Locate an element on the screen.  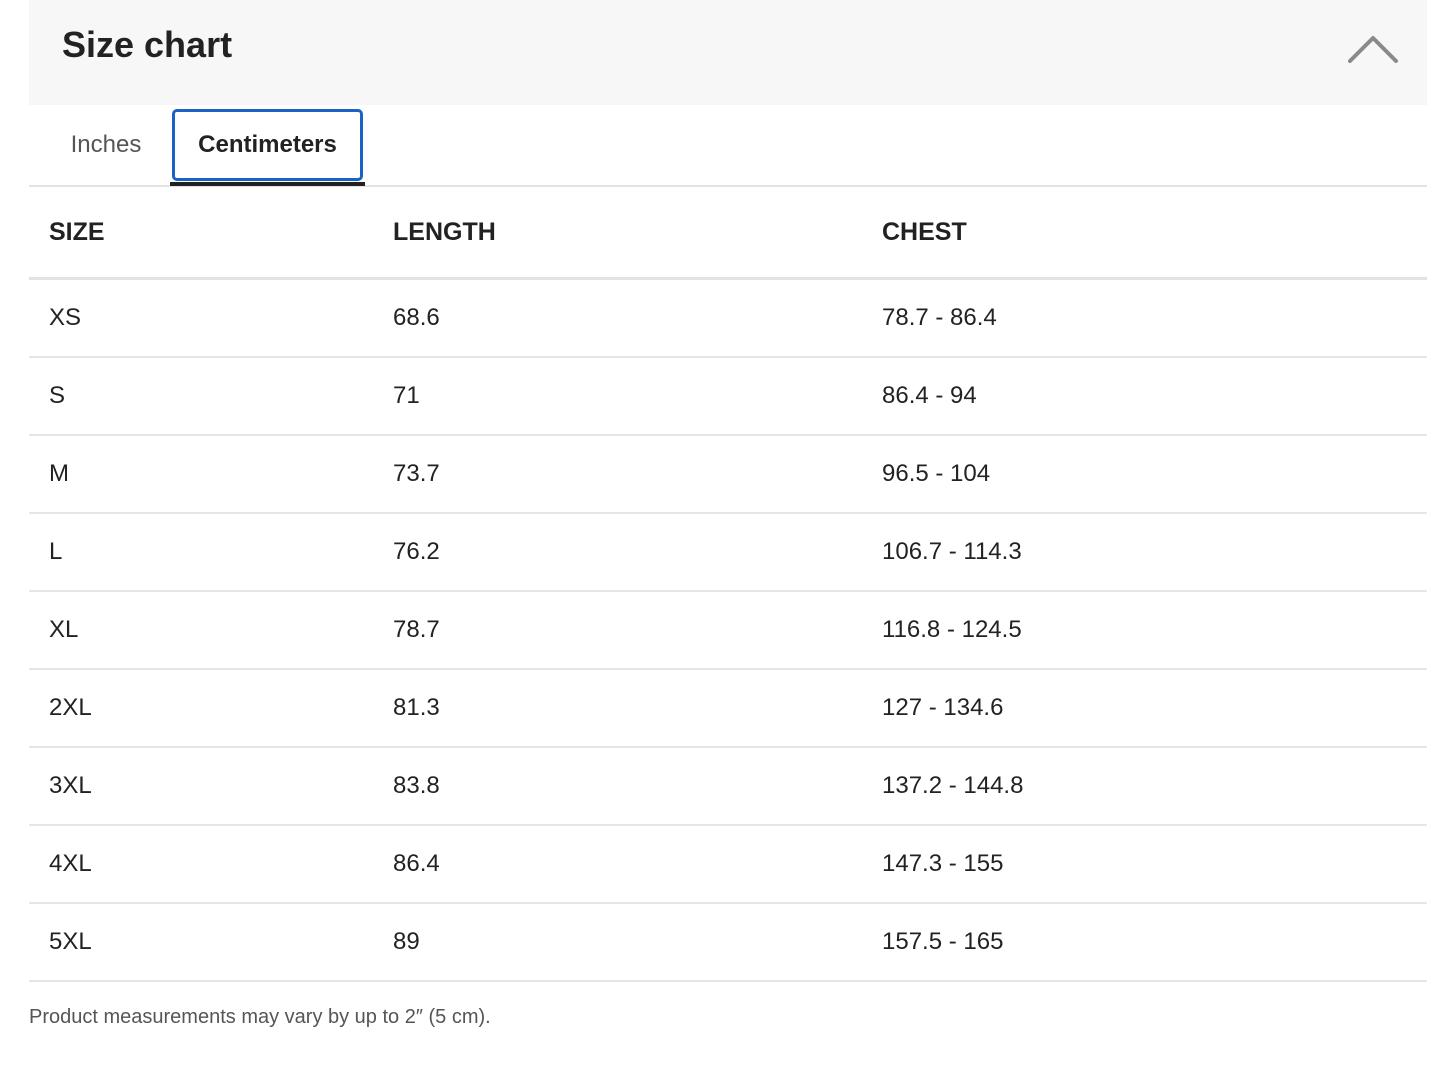
chevron-up-icon is located at coordinates (1373, 49).